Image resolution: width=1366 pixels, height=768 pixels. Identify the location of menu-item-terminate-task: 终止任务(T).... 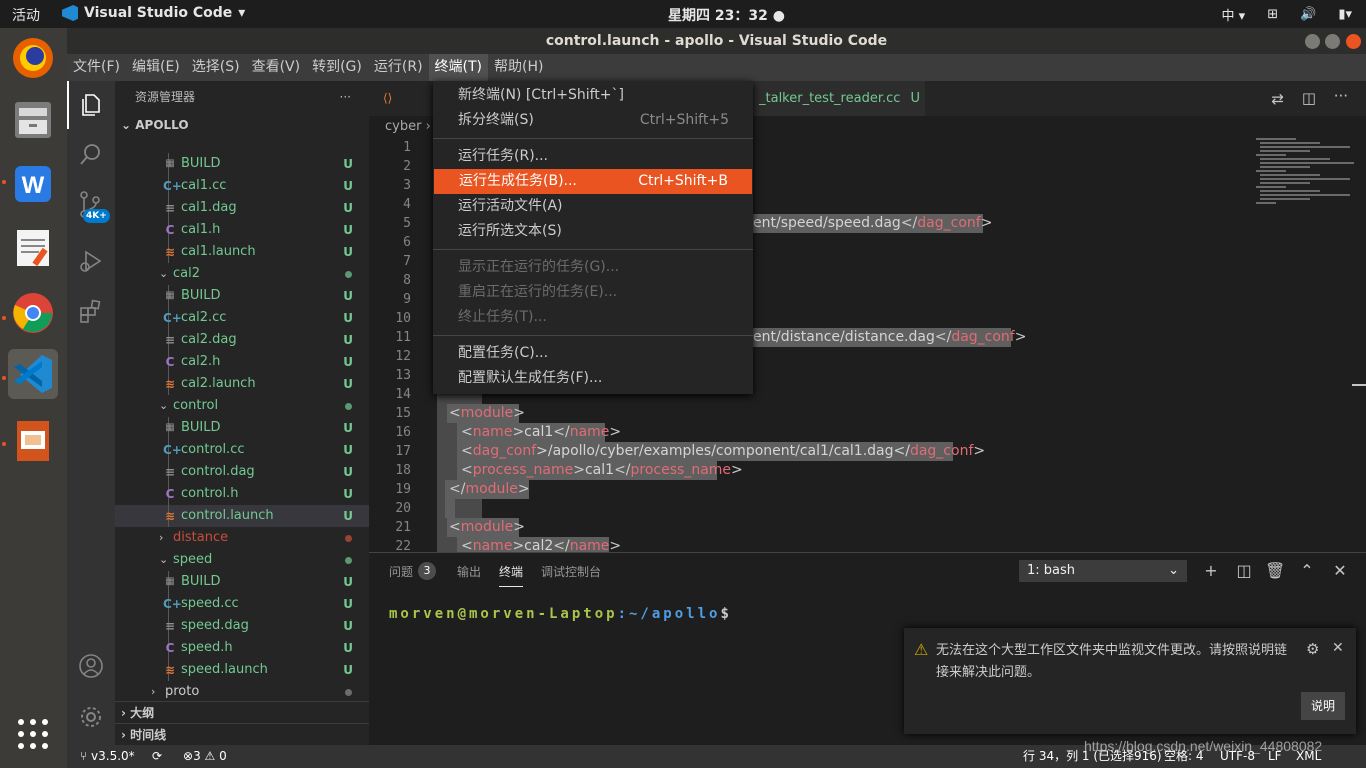
(593, 317).